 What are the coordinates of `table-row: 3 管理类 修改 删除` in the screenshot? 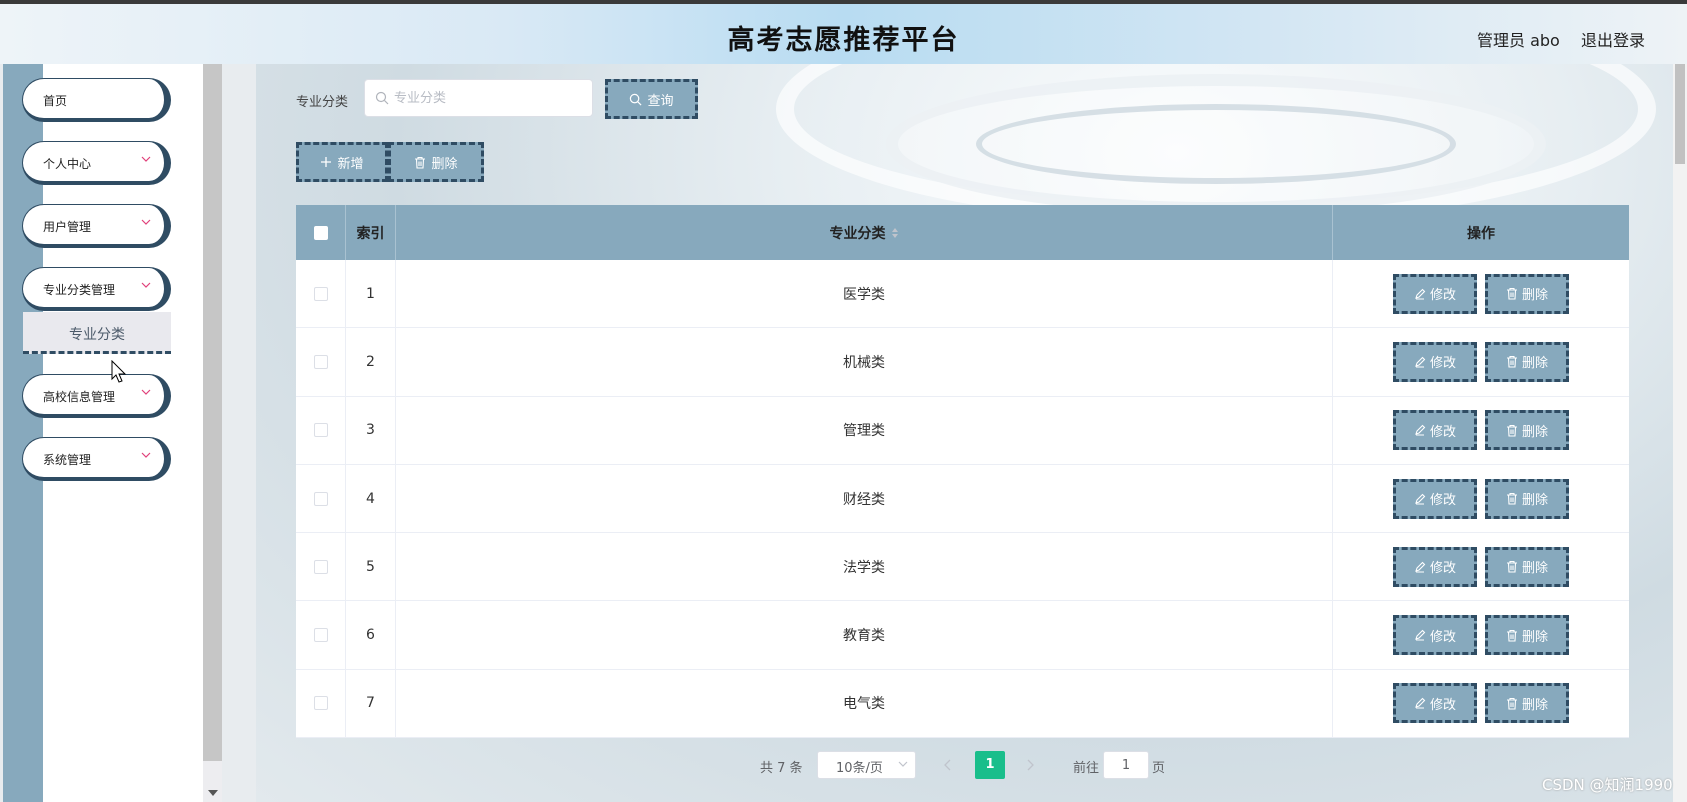 It's located at (962, 430).